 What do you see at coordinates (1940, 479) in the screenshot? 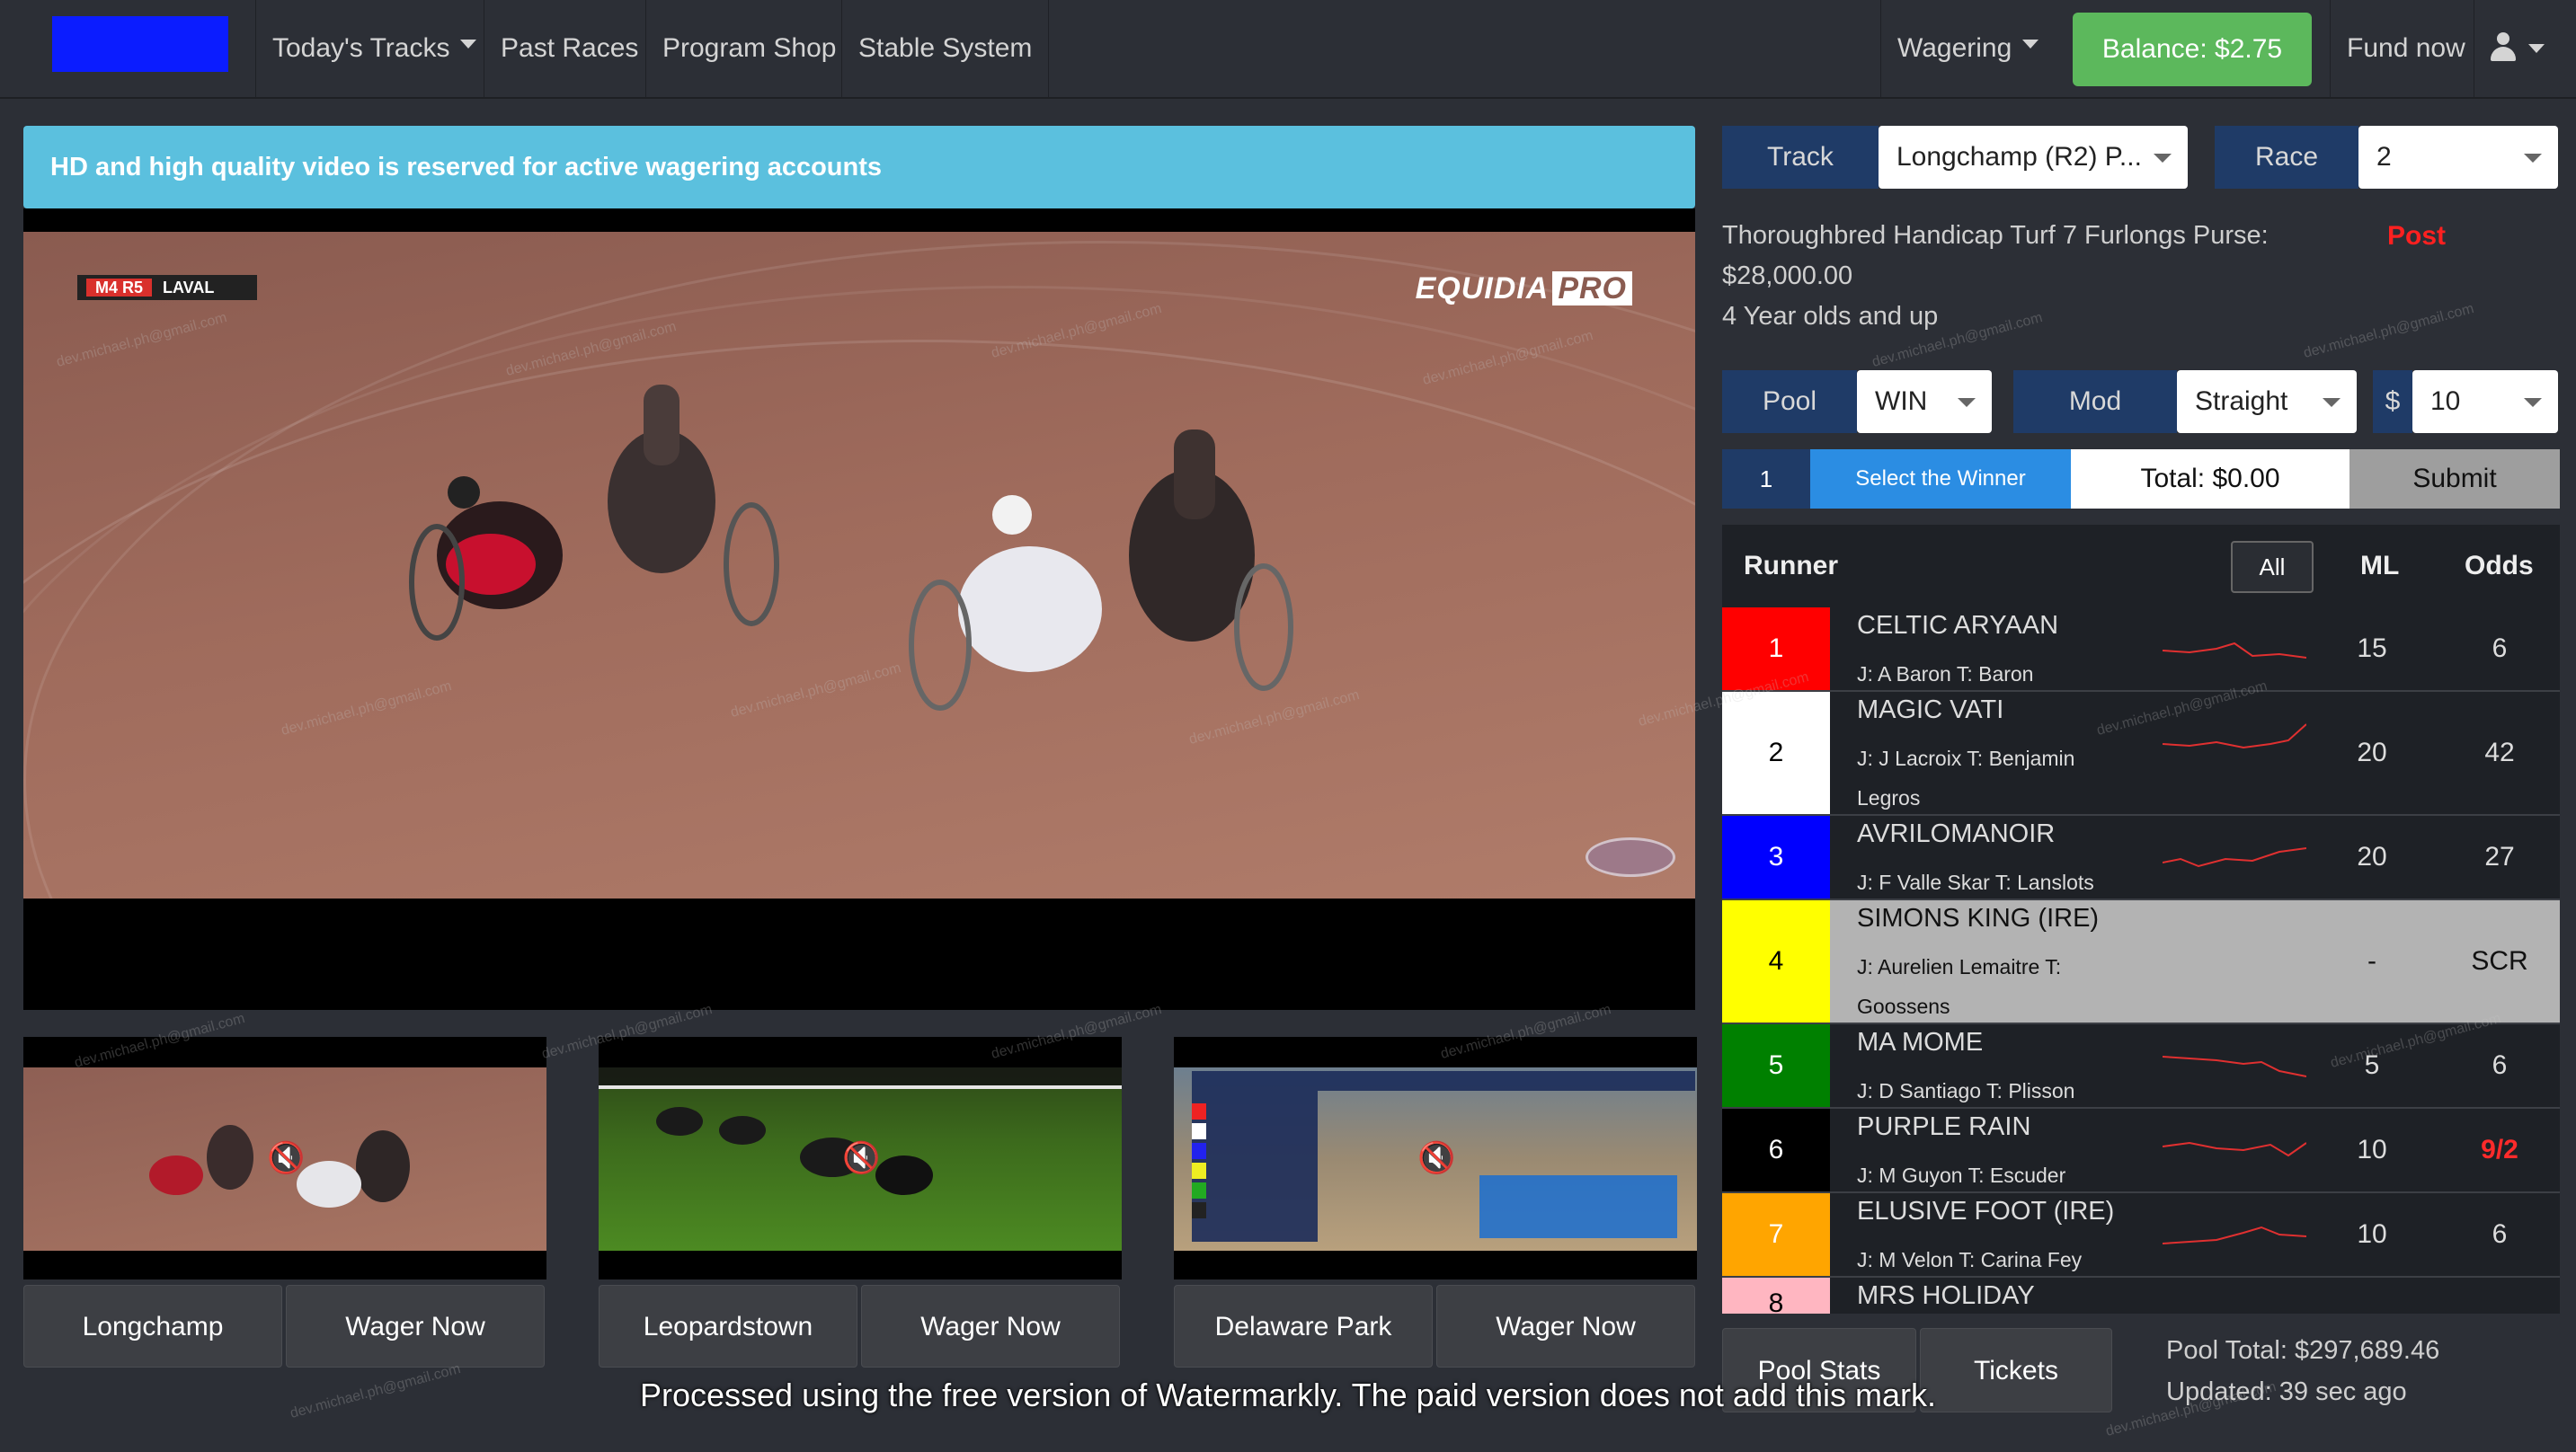
I see `select-winner-hint: Select the Winner` at bounding box center [1940, 479].